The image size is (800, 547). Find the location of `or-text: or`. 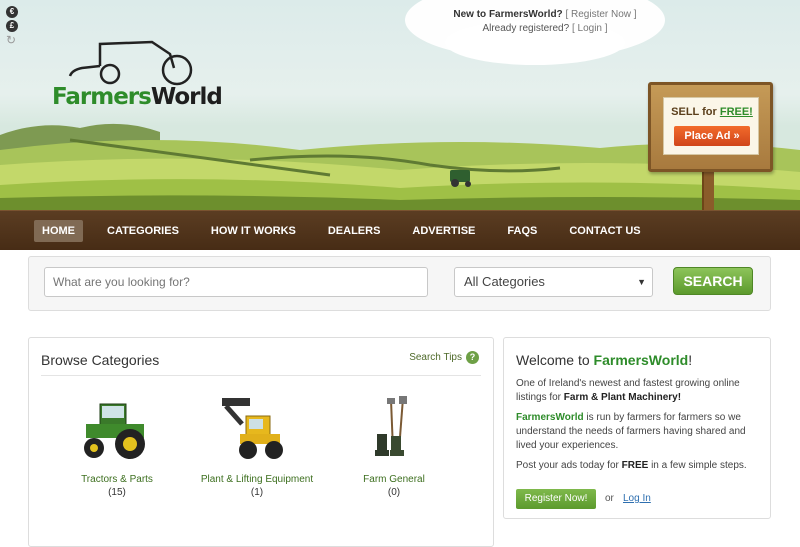

or-text: or is located at coordinates (609, 498).